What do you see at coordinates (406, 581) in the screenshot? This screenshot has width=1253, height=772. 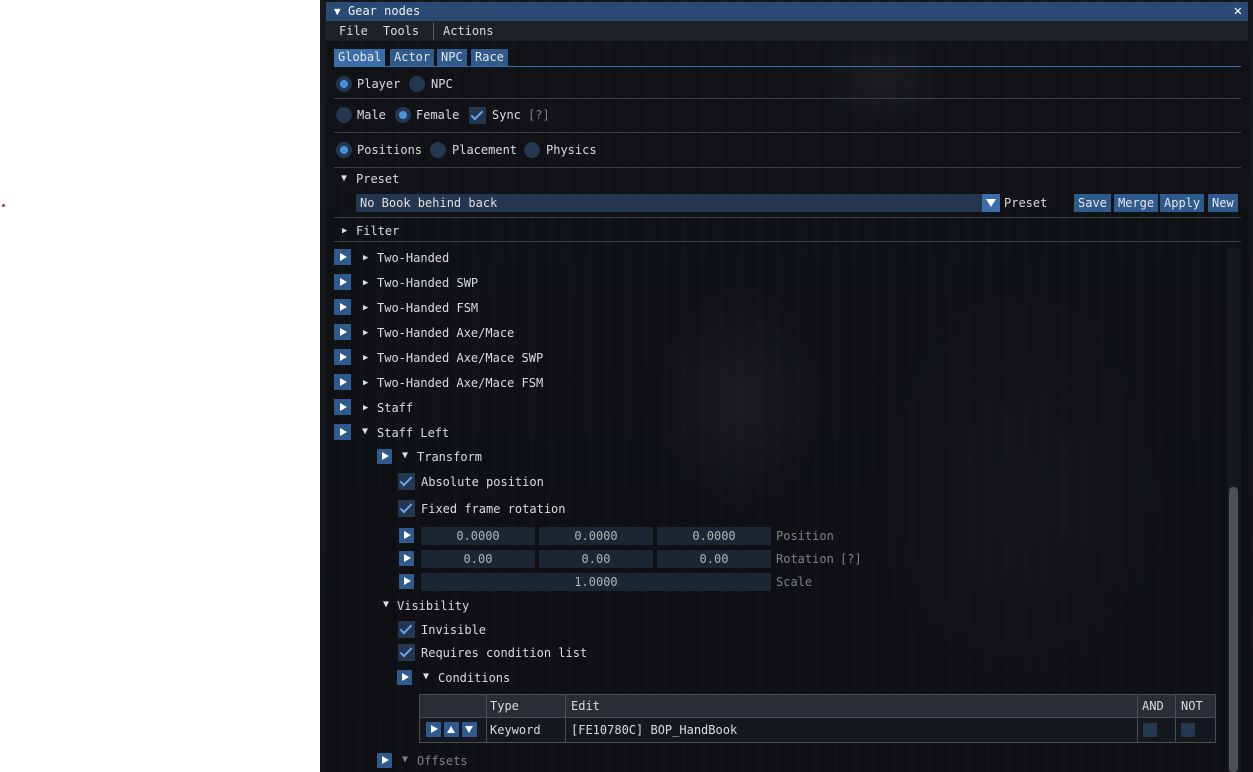 I see `scale-action-button` at bounding box center [406, 581].